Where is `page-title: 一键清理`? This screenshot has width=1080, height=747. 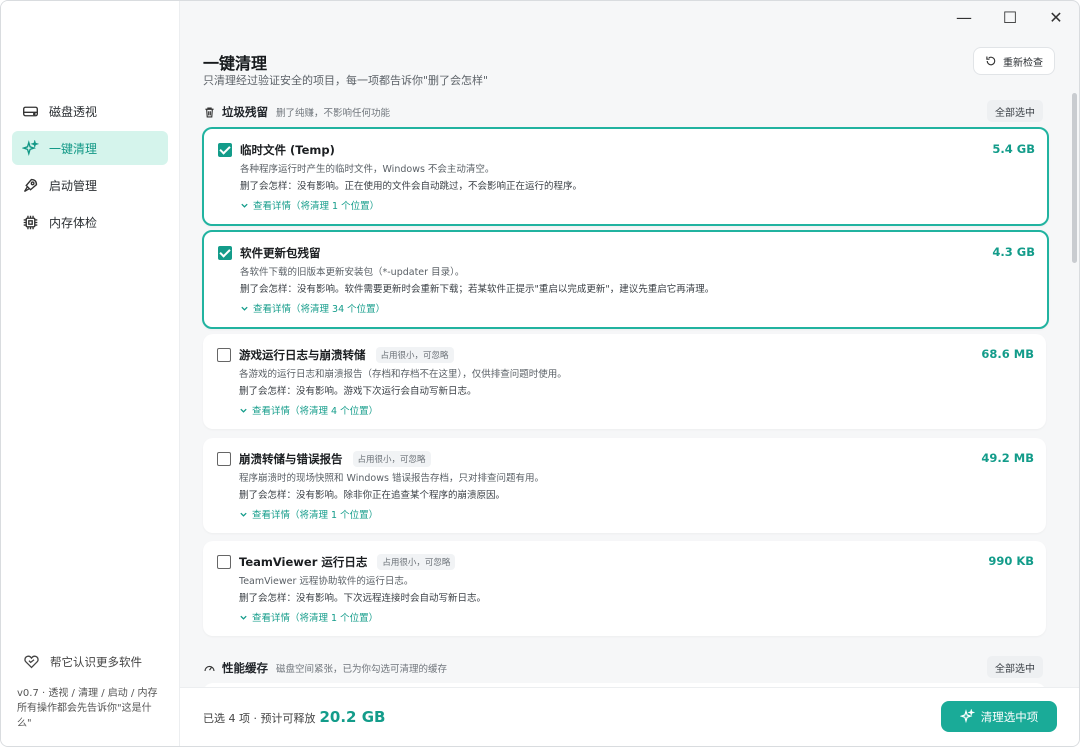
page-title: 一键清理 is located at coordinates (235, 63).